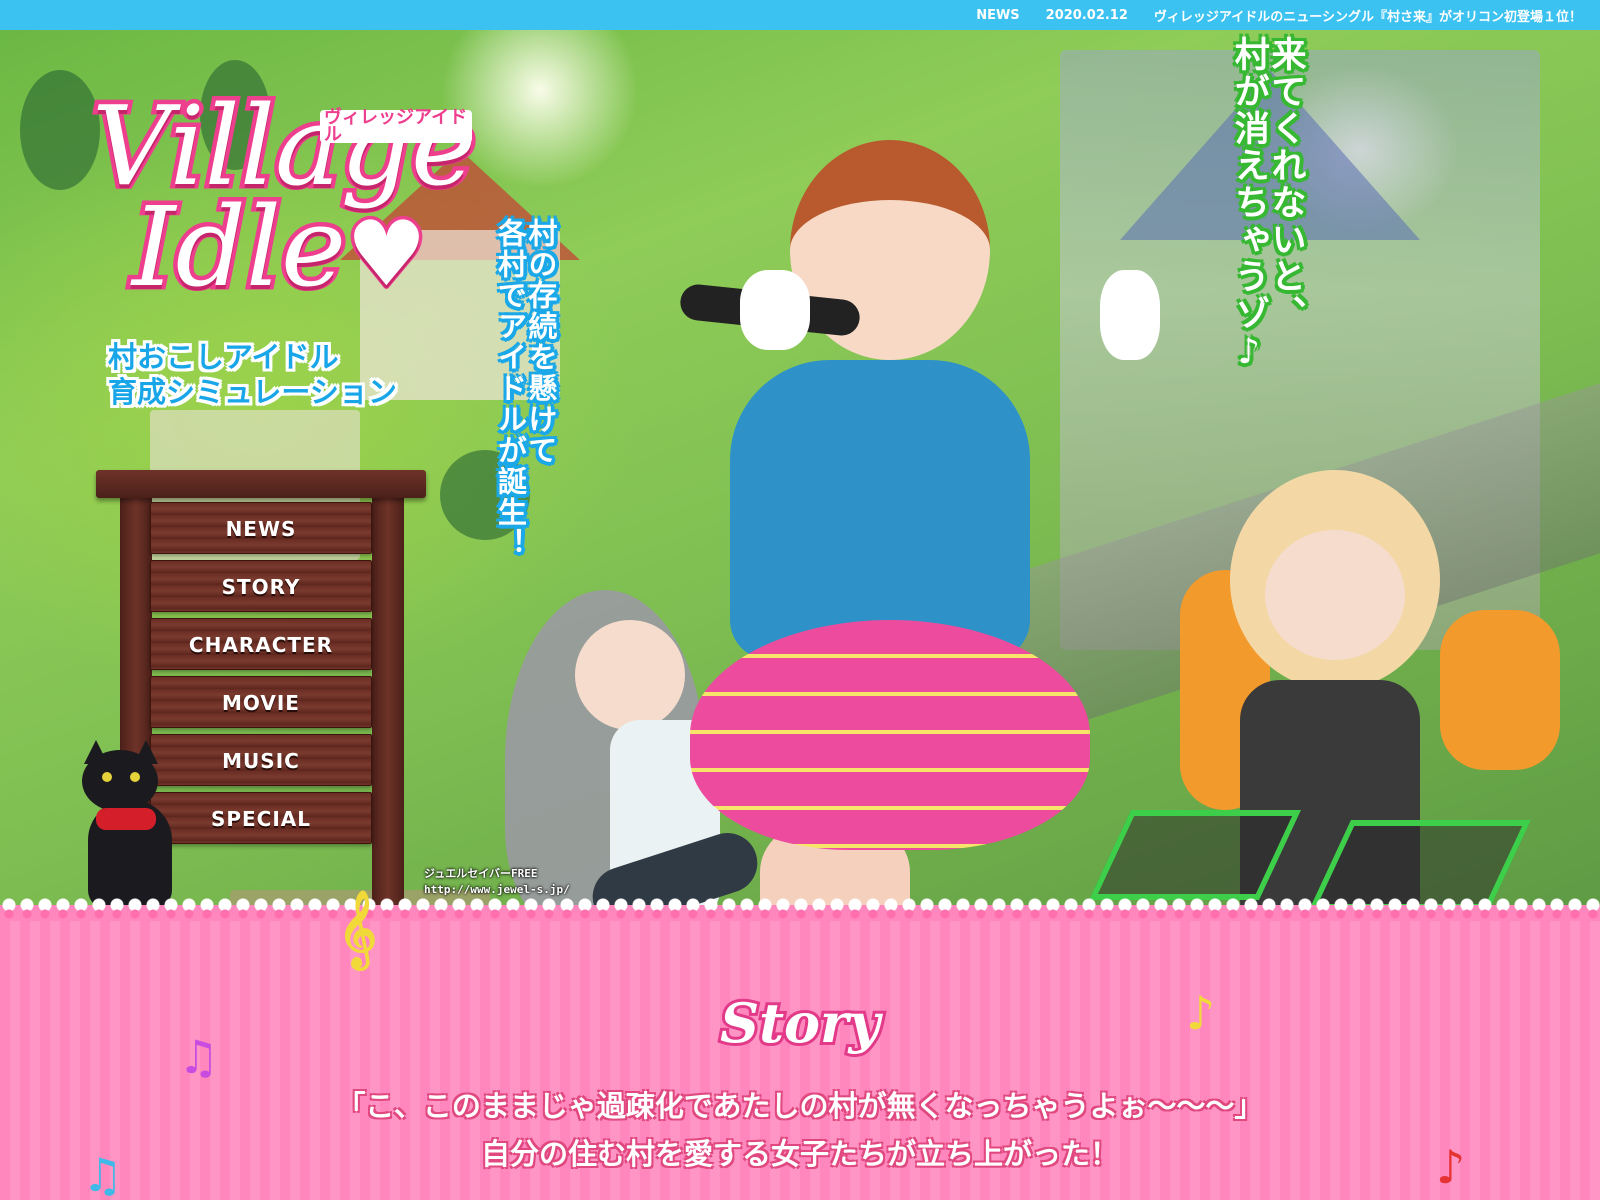  What do you see at coordinates (800, 1023) in the screenshot?
I see `story-heading: Story` at bounding box center [800, 1023].